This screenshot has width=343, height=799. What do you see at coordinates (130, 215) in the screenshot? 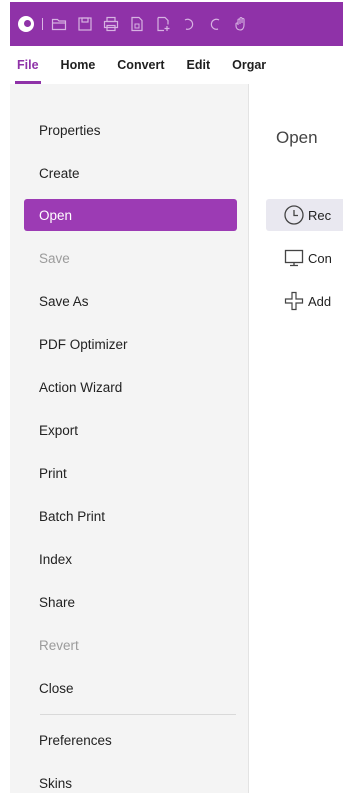
I see `sidebar-item-open: Open` at bounding box center [130, 215].